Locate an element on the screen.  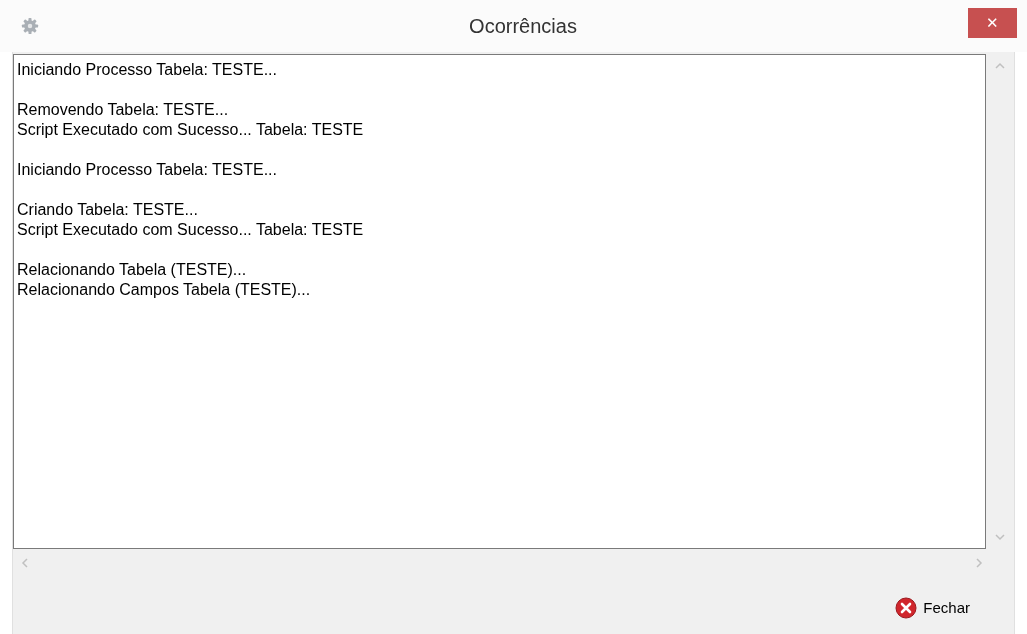
gear-icon is located at coordinates (30, 26).